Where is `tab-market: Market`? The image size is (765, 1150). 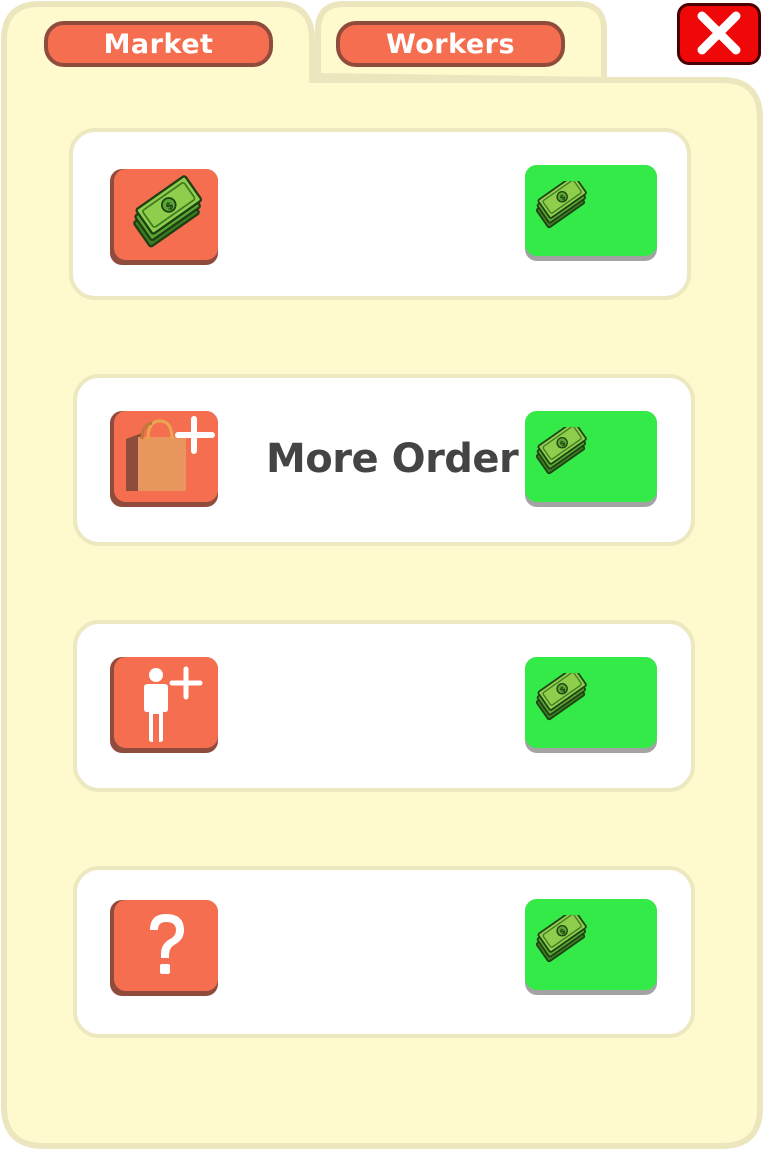 tab-market: Market is located at coordinates (158, 44).